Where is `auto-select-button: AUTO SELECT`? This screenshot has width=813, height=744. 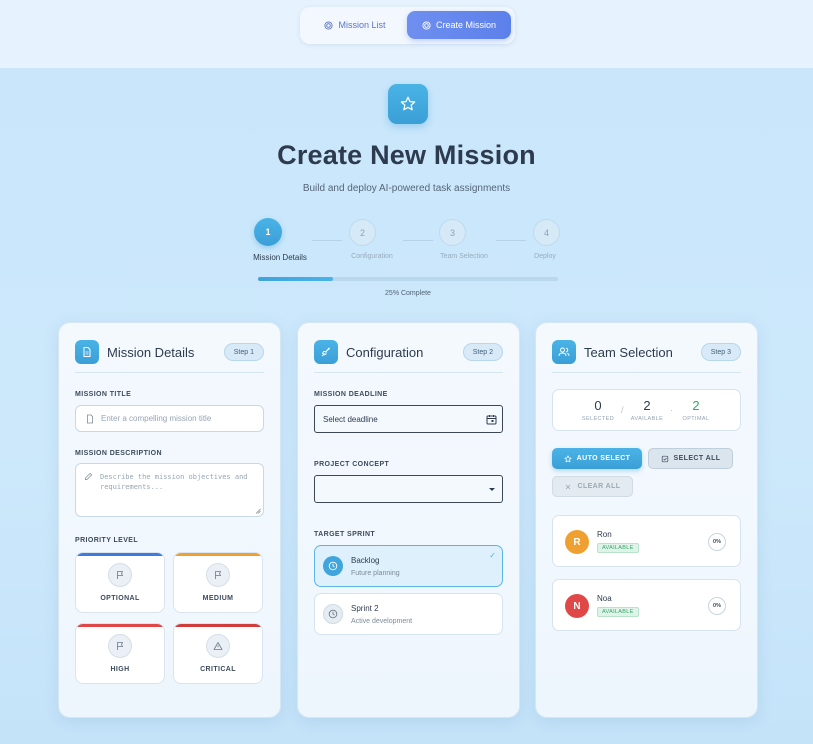 auto-select-button: AUTO SELECT is located at coordinates (597, 458).